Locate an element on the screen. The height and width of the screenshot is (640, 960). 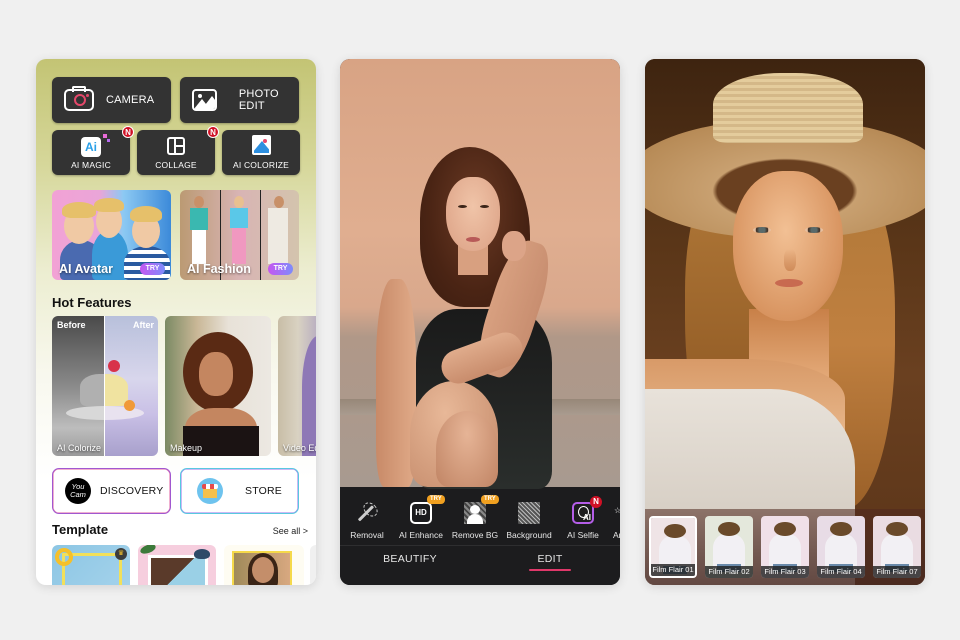
magic-wand-icon is located at coordinates (366, 512).